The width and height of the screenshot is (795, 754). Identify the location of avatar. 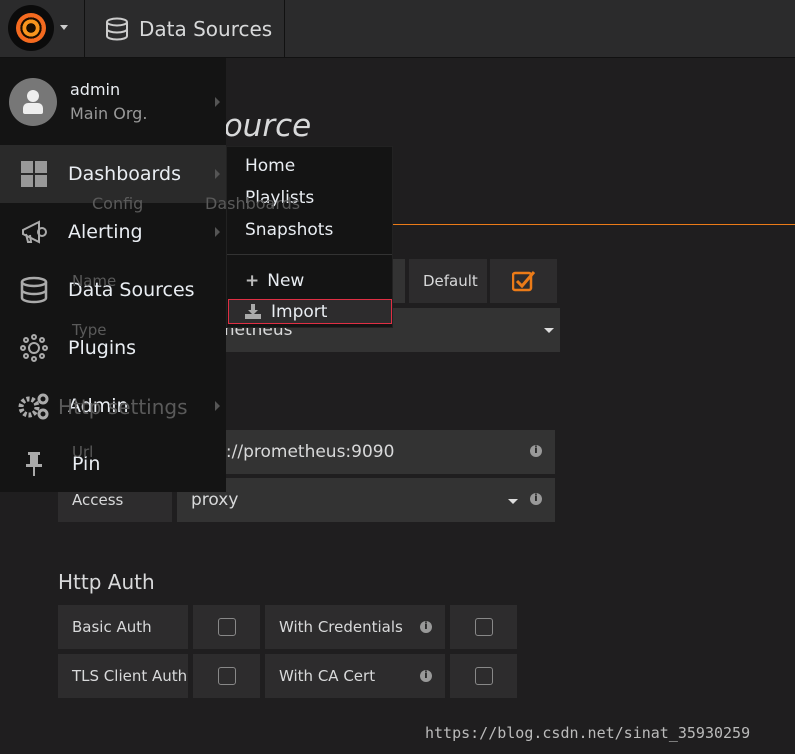
(33, 102).